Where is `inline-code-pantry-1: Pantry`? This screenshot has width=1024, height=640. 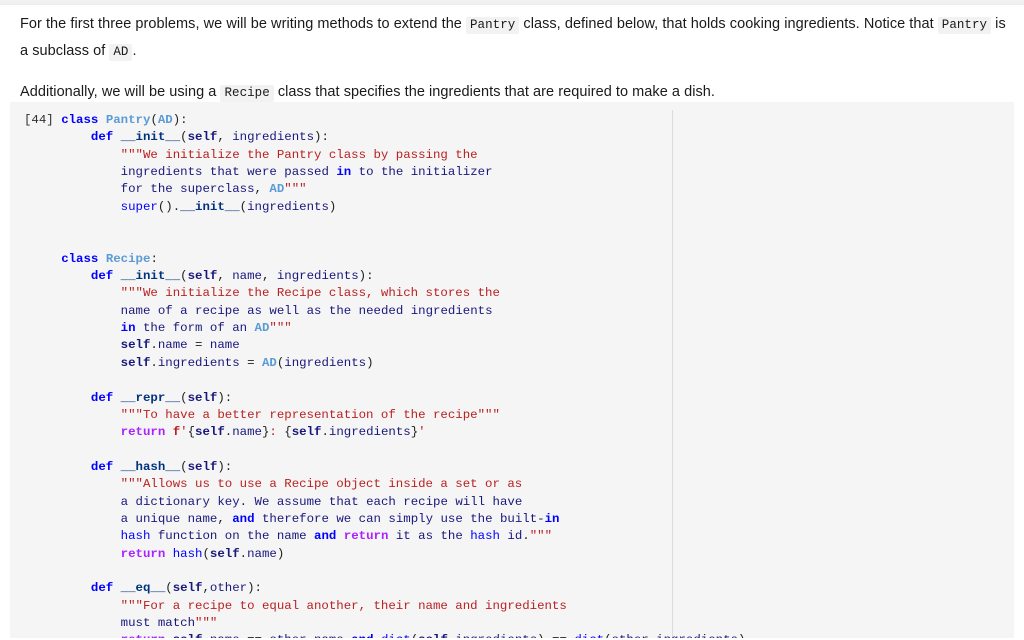
inline-code-pantry-1: Pantry is located at coordinates (493, 25).